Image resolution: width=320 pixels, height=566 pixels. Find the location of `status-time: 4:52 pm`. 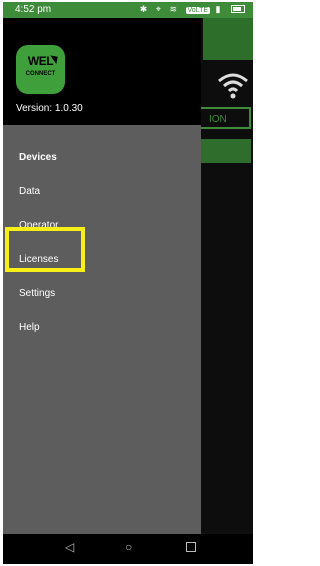

status-time: 4:52 pm is located at coordinates (33, 9).